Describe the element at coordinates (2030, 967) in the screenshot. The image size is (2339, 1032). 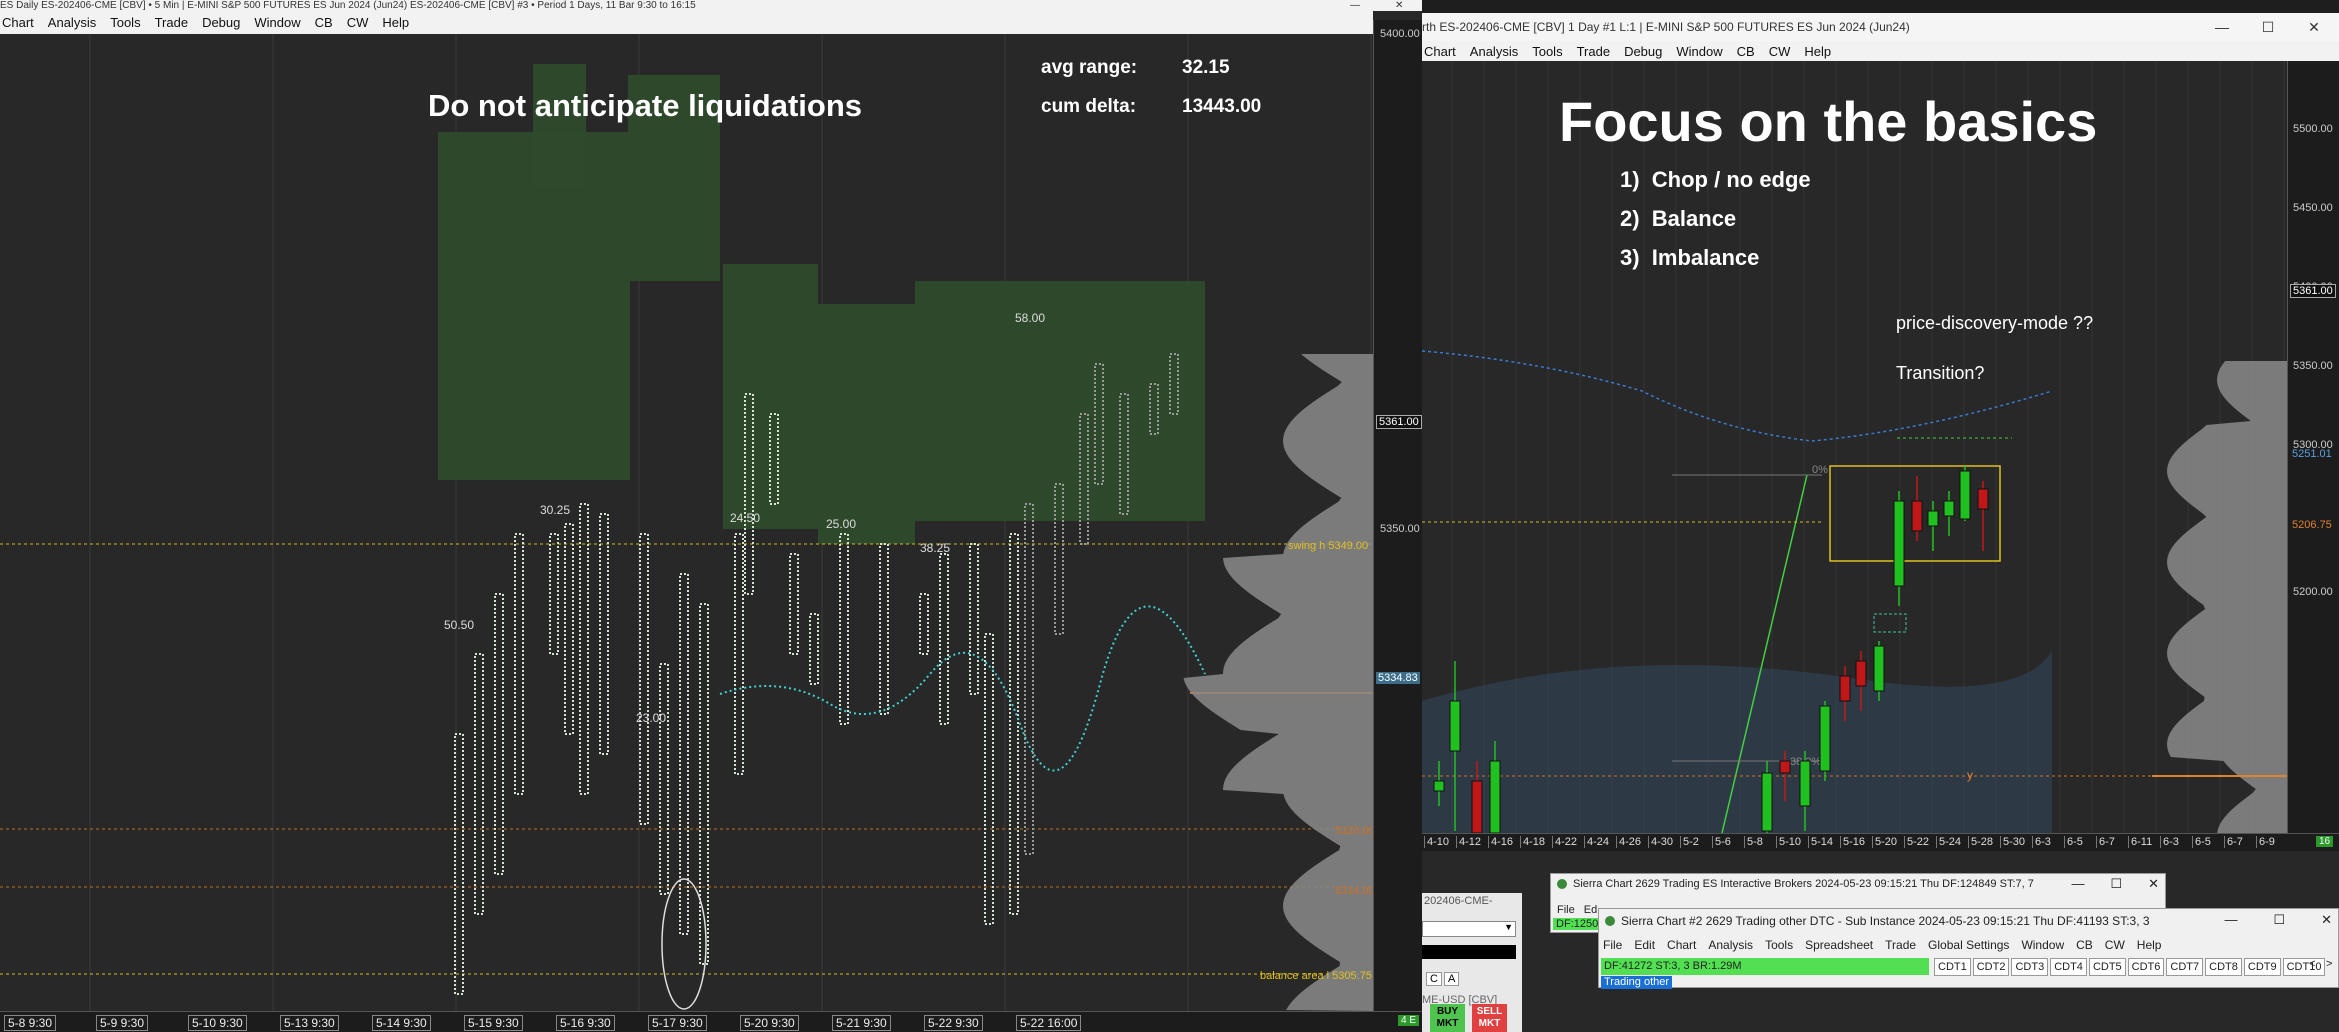
I see `cdt-button-3: CDT3` at that location.